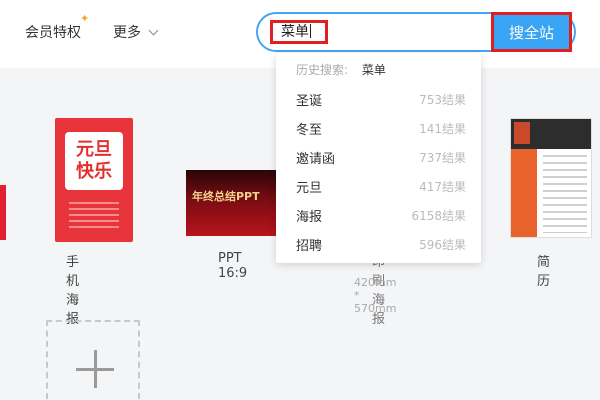 The image size is (600, 400). I want to click on mobile-poster-thumbnail: 元旦 快乐, so click(94, 180).